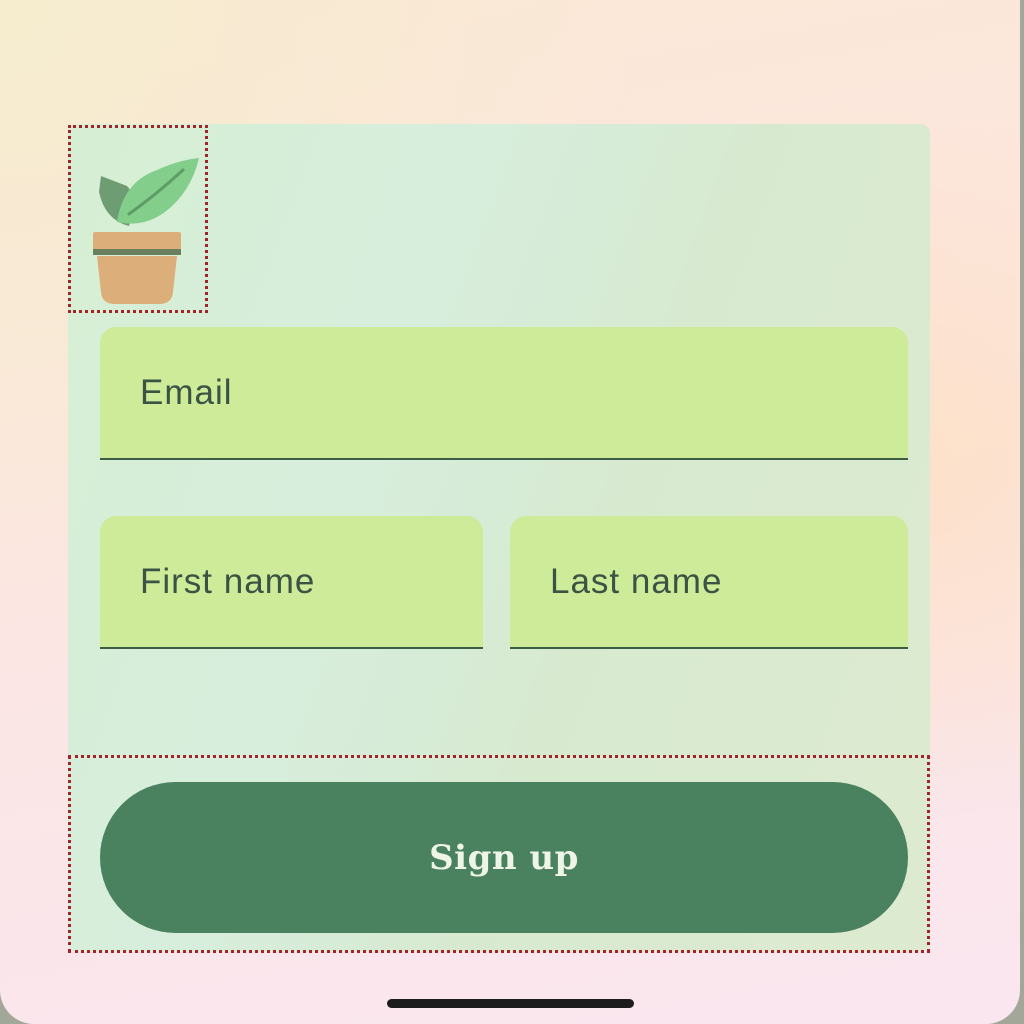 This screenshot has height=1024, width=1024. What do you see at coordinates (186, 392) in the screenshot?
I see `email-label: Email` at bounding box center [186, 392].